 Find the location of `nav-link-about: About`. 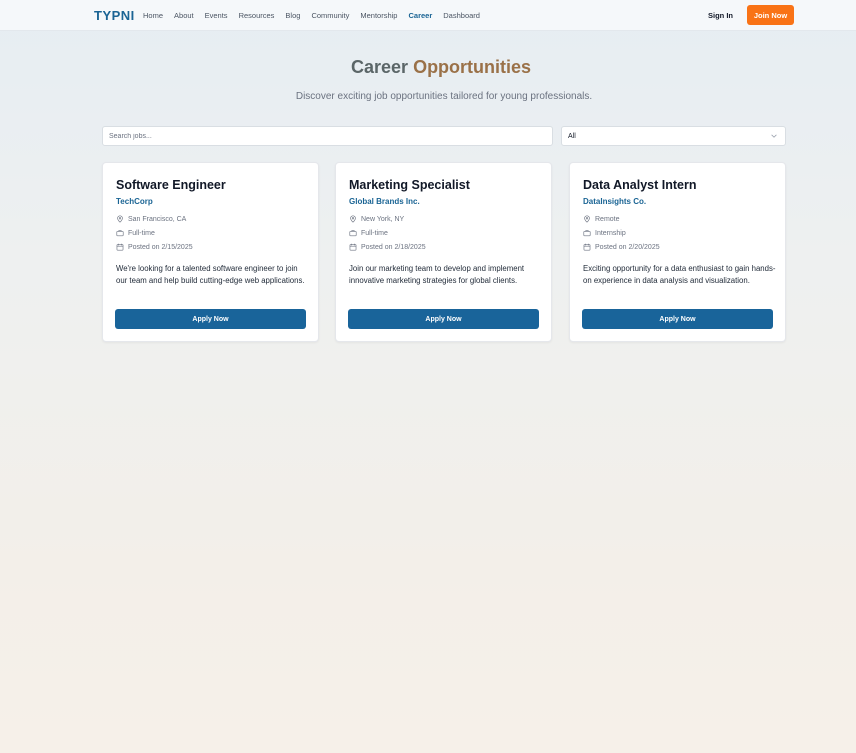

nav-link-about: About is located at coordinates (184, 15).